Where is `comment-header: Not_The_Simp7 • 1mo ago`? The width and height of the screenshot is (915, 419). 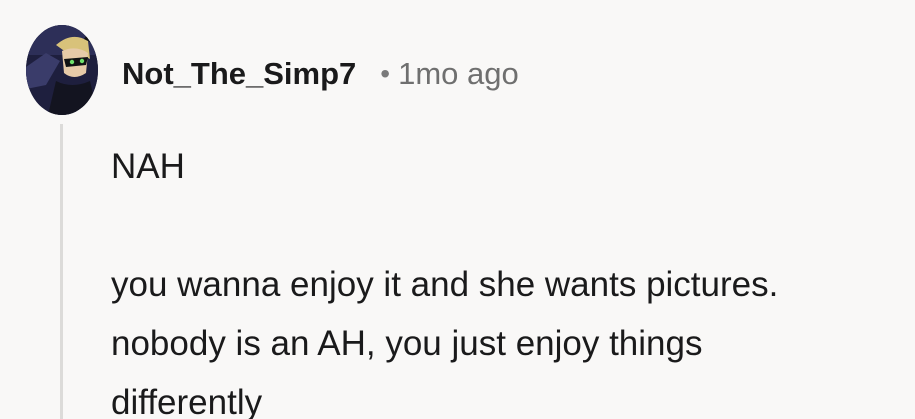 comment-header: Not_The_Simp7 • 1mo ago is located at coordinates (320, 74).